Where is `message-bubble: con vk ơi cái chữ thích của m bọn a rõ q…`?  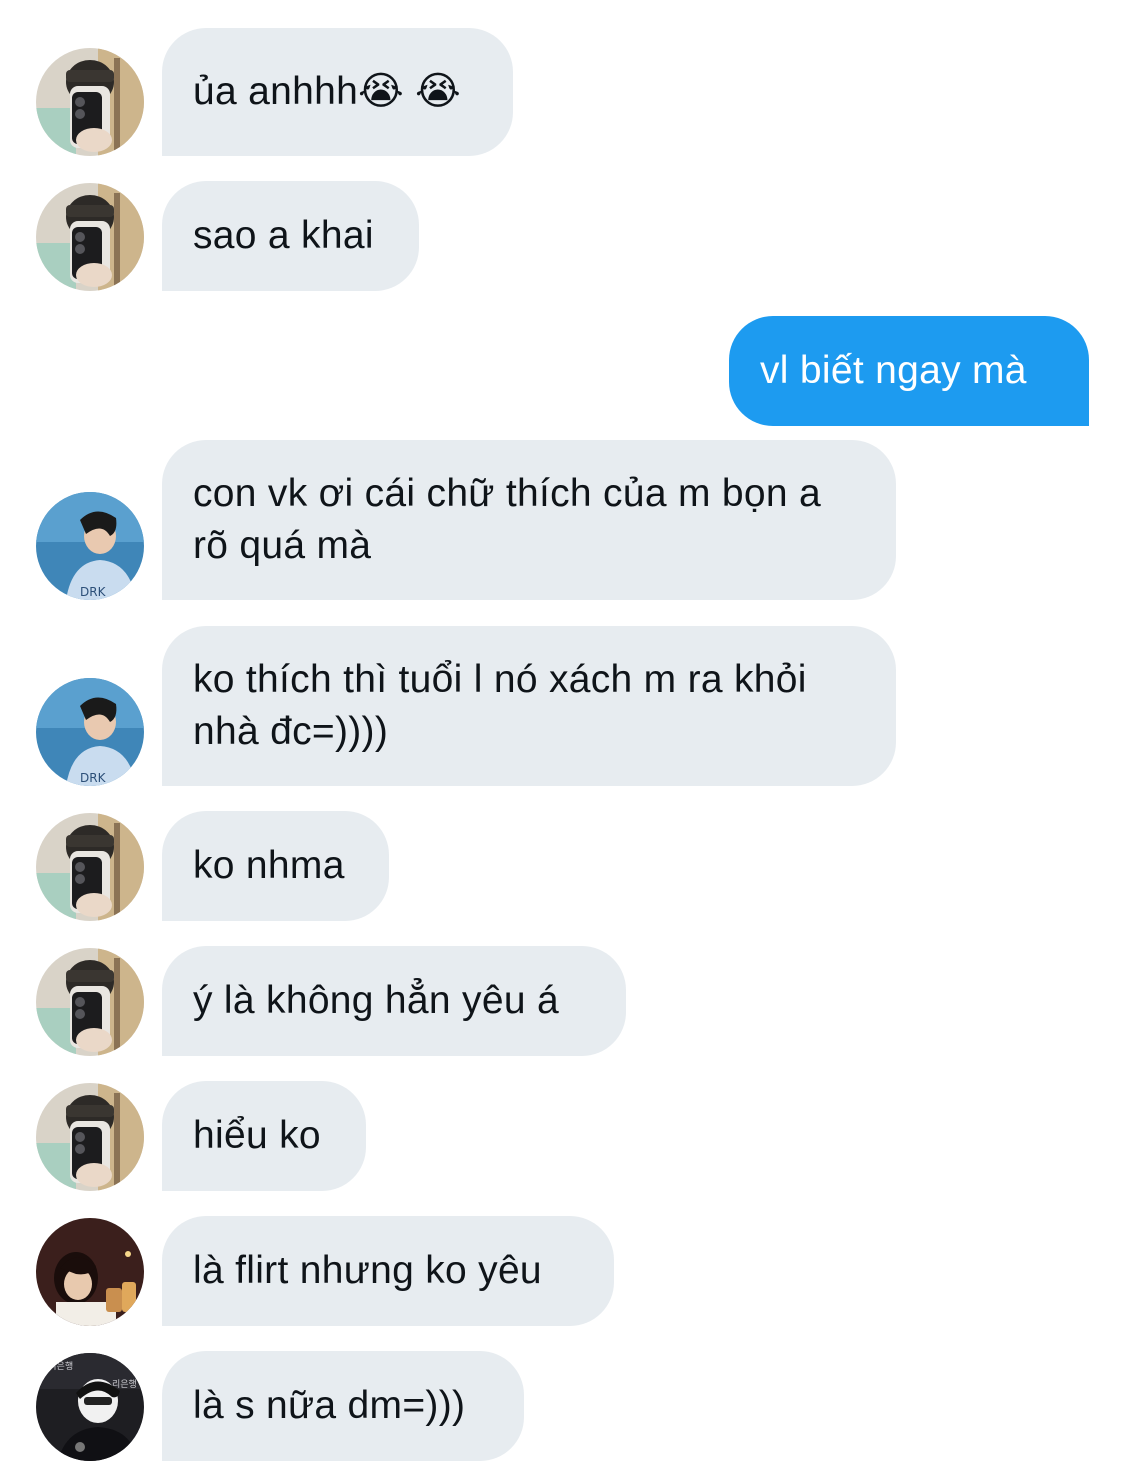 message-bubble: con vk ơi cái chữ thích của m bọn a rõ q… is located at coordinates (529, 520).